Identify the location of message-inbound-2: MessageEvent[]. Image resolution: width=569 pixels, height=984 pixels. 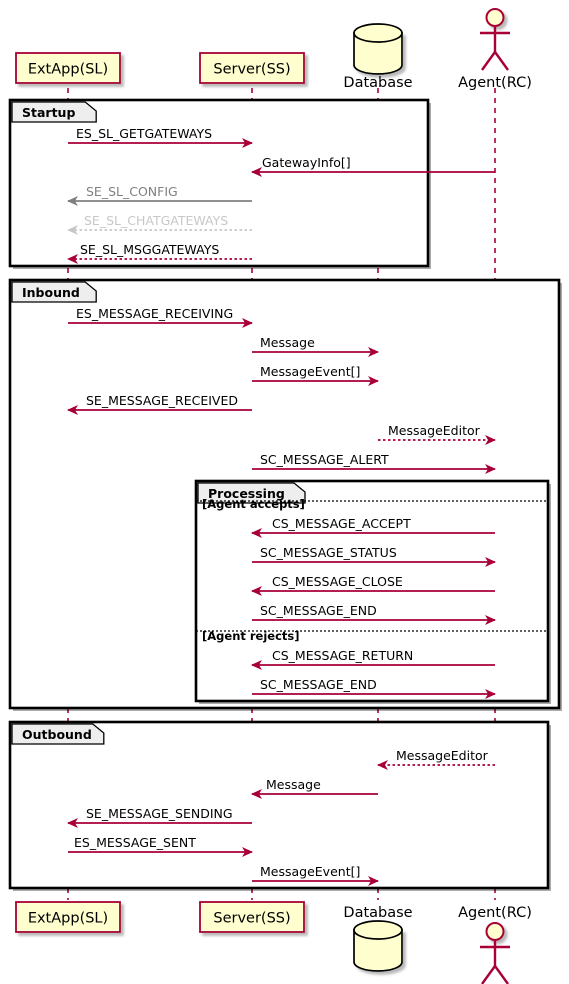
(315, 375).